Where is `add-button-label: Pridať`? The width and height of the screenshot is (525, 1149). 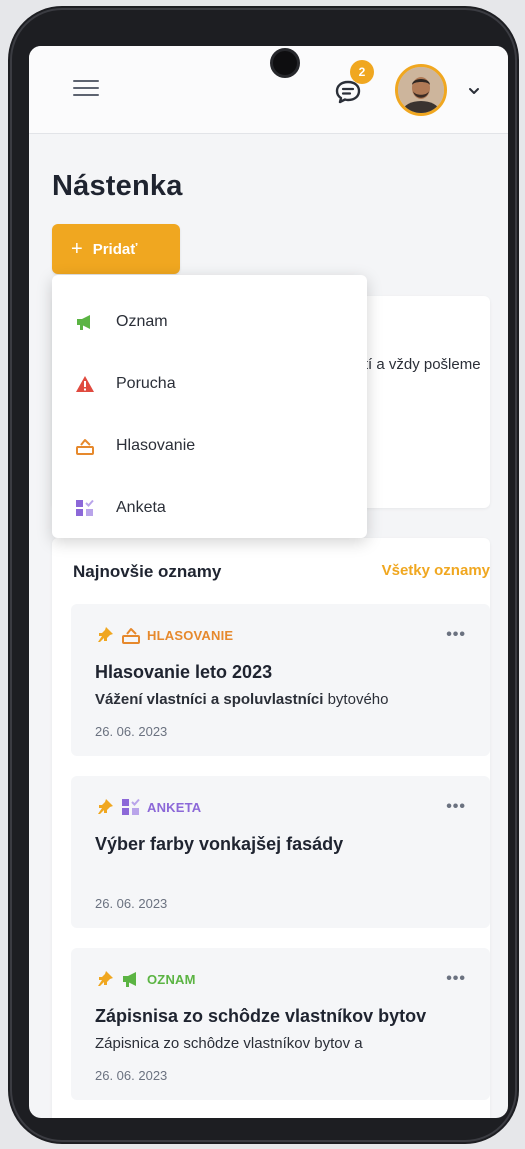 add-button-label: Pridať is located at coordinates (115, 249).